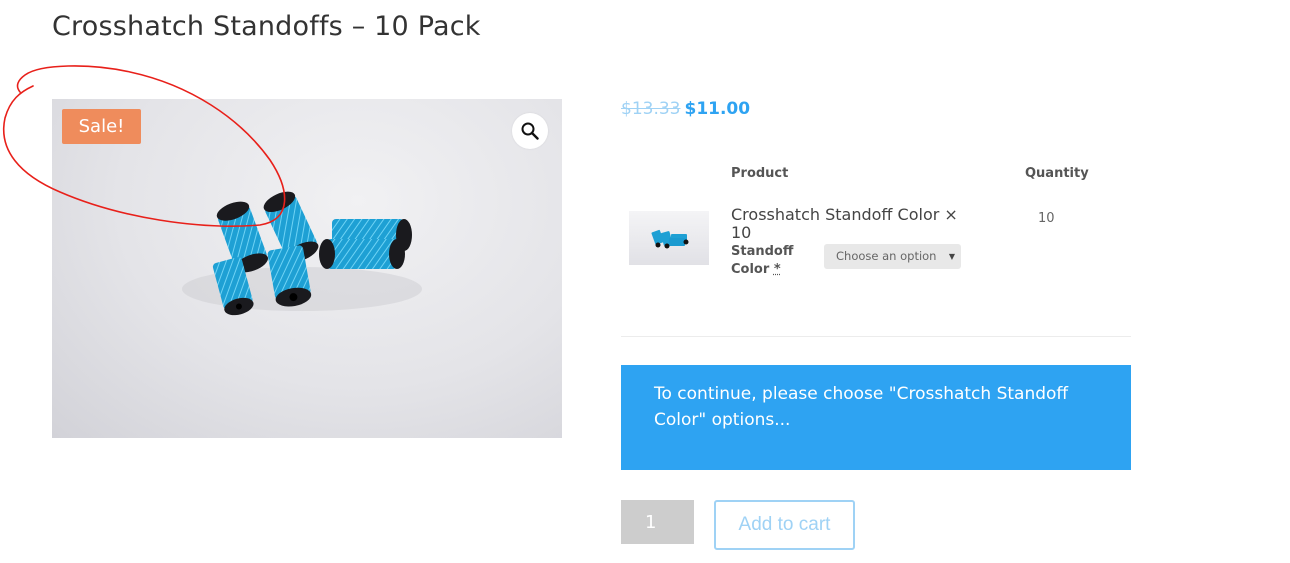 Image resolution: width=1290 pixels, height=563 pixels. I want to click on standoffs-thumbnail-photo, so click(670, 239).